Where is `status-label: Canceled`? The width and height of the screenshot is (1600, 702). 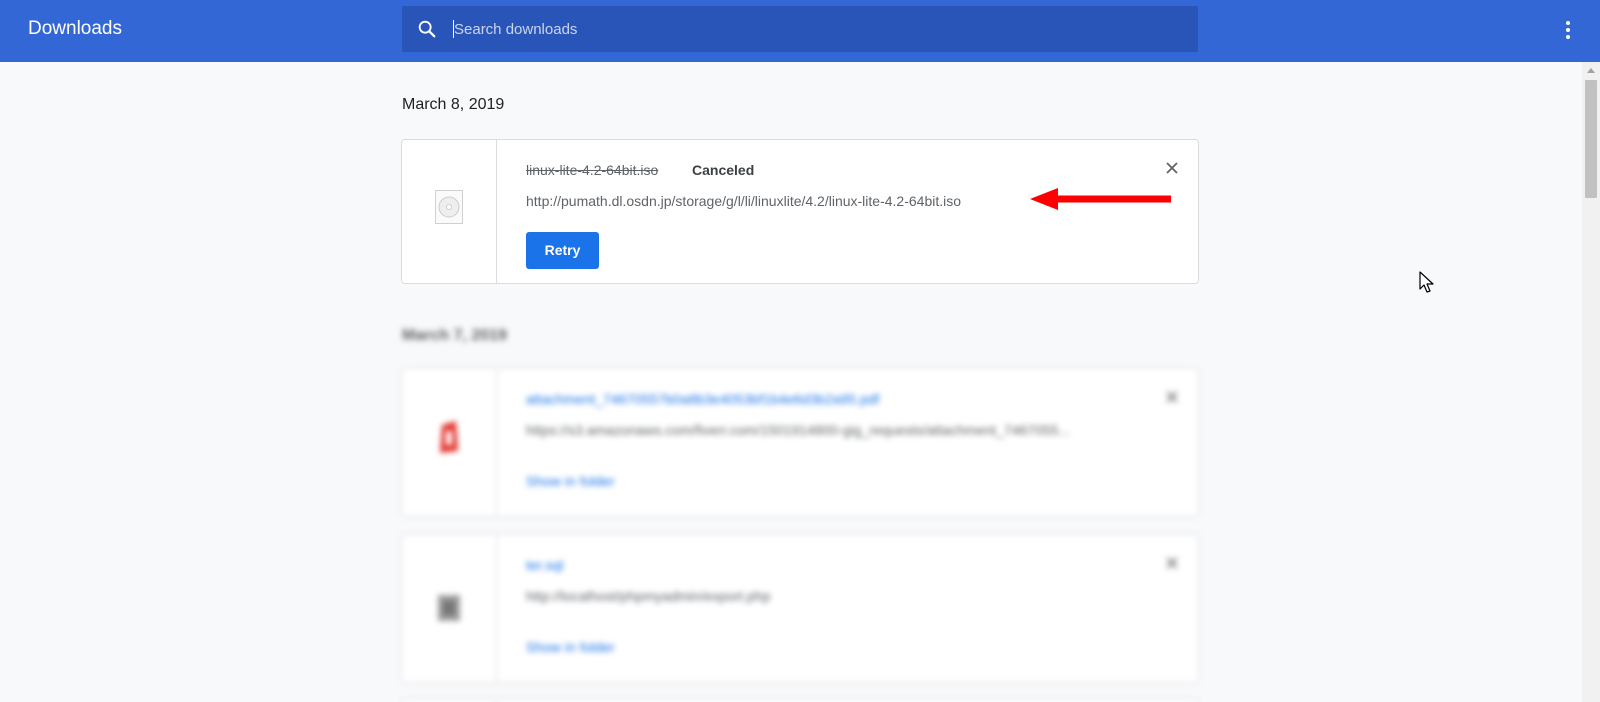
status-label: Canceled is located at coordinates (723, 170).